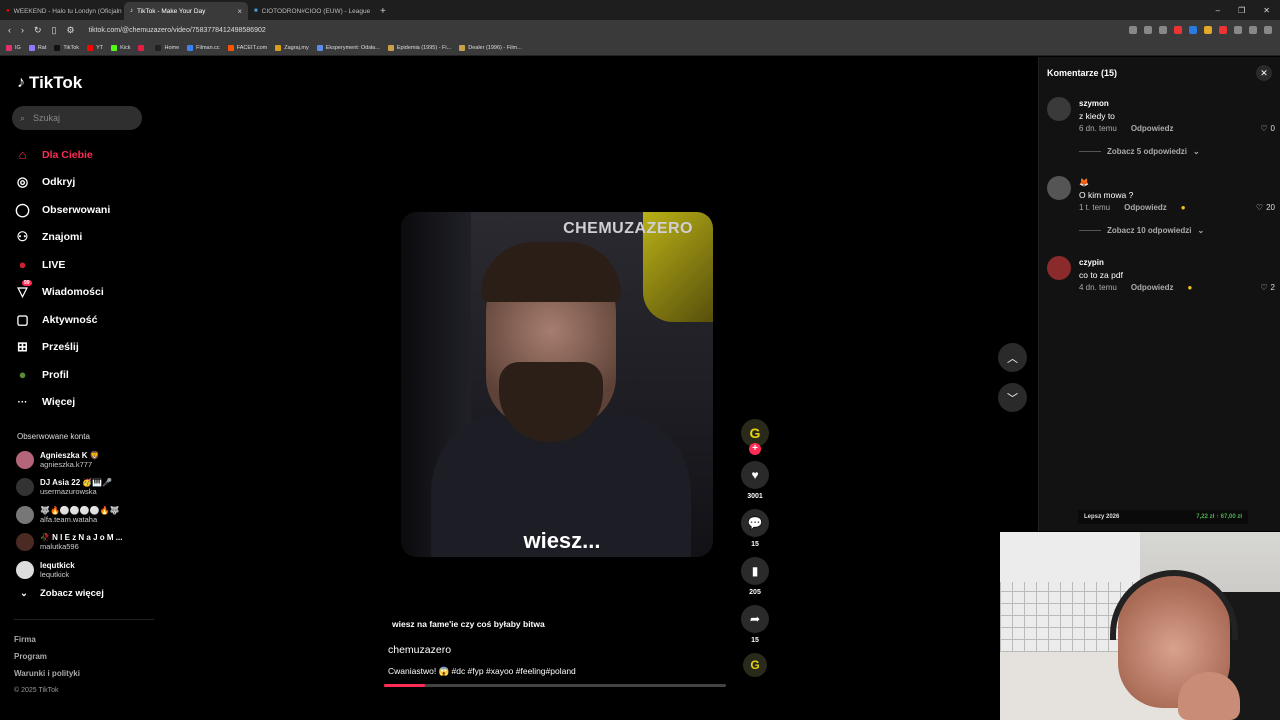  I want to click on comment-like-button: ♡ 20, so click(1265, 207).